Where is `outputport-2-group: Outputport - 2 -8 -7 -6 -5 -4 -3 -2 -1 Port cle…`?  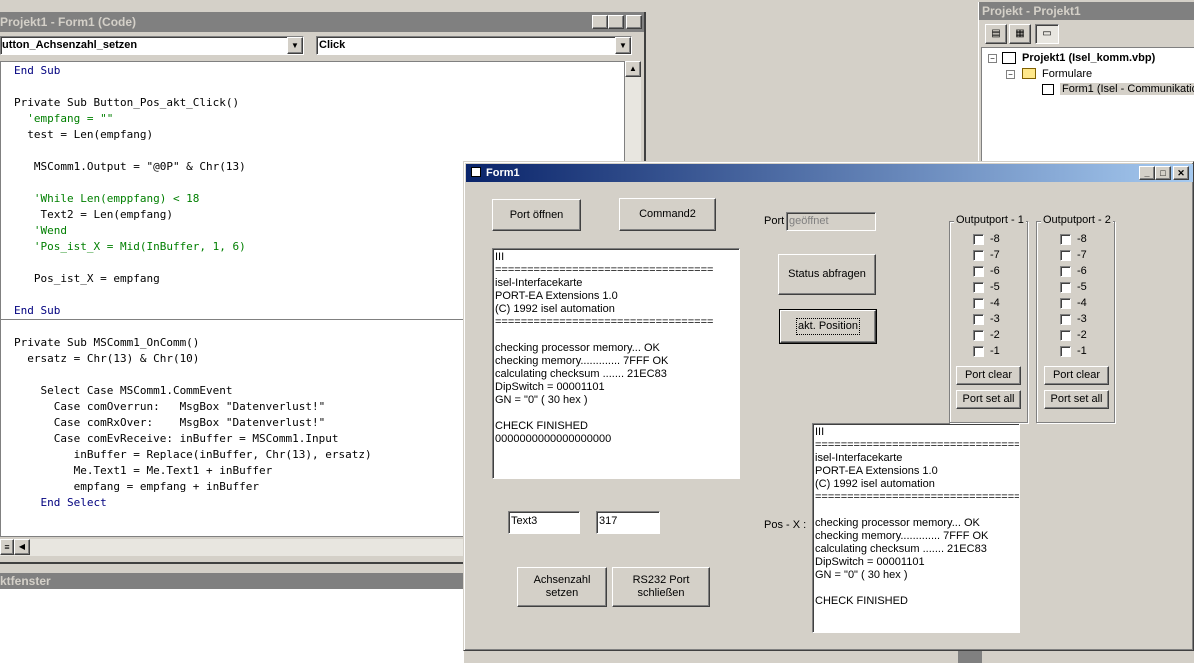
outputport-2-group: Outputport - 2 -8 -7 -6 -5 -4 -3 -2 -1 Port cle… is located at coordinates (1075, 318).